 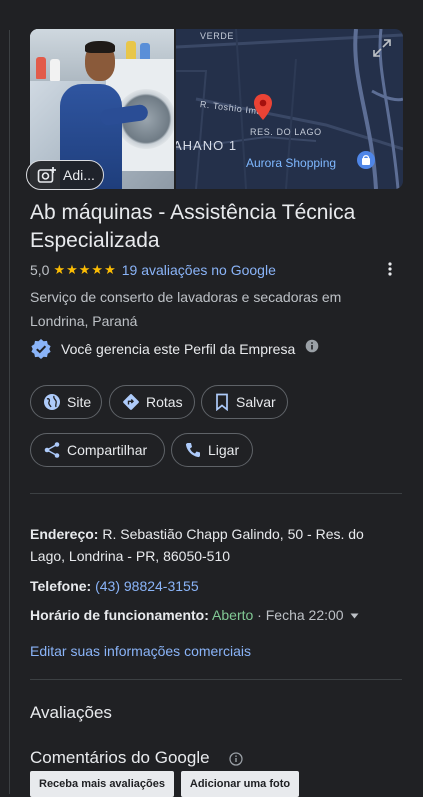 I want to click on hours-close-time: Fecha 22:00, so click(x=304, y=615).